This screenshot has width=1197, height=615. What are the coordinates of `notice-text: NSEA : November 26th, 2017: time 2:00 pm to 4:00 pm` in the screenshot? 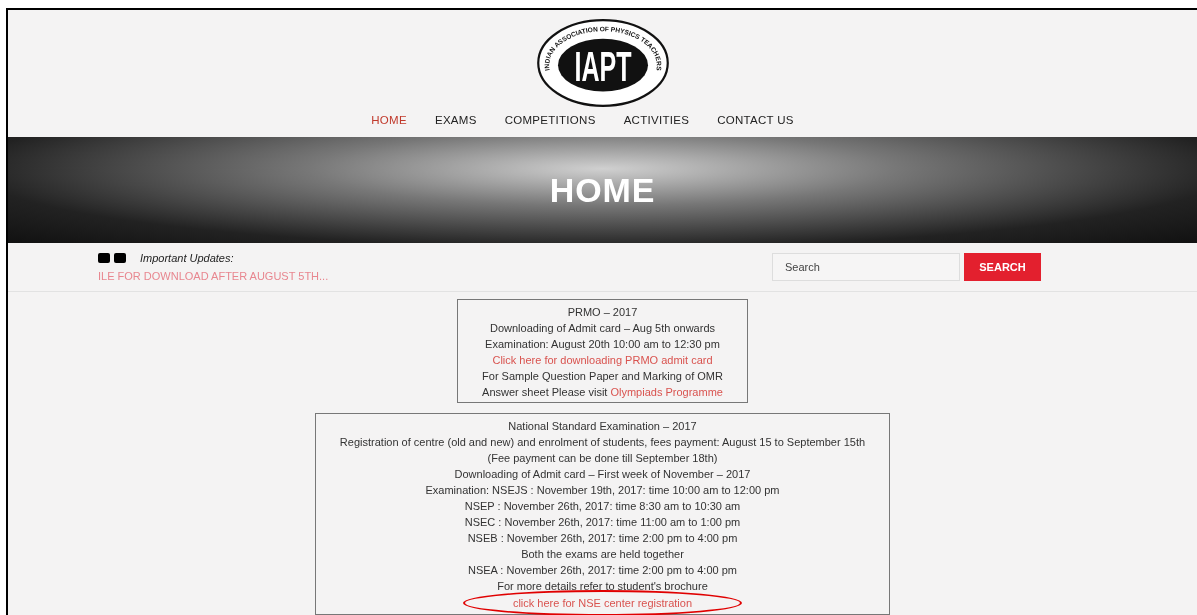 It's located at (602, 570).